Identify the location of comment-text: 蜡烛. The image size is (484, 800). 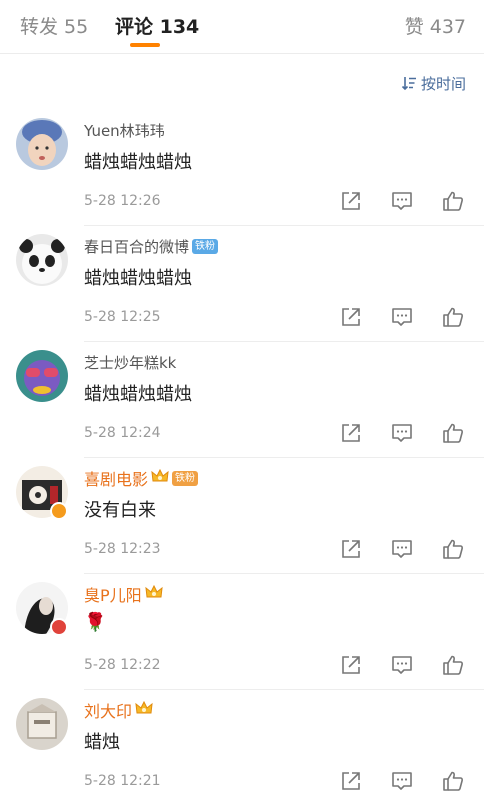
(102, 742).